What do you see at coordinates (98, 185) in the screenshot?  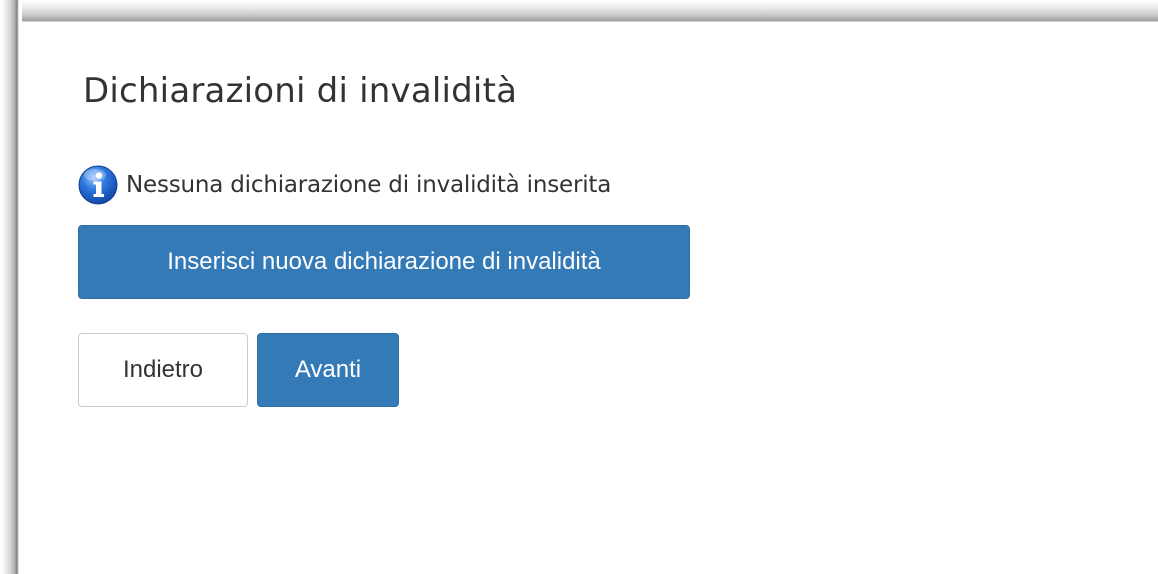 I see `info-icon` at bounding box center [98, 185].